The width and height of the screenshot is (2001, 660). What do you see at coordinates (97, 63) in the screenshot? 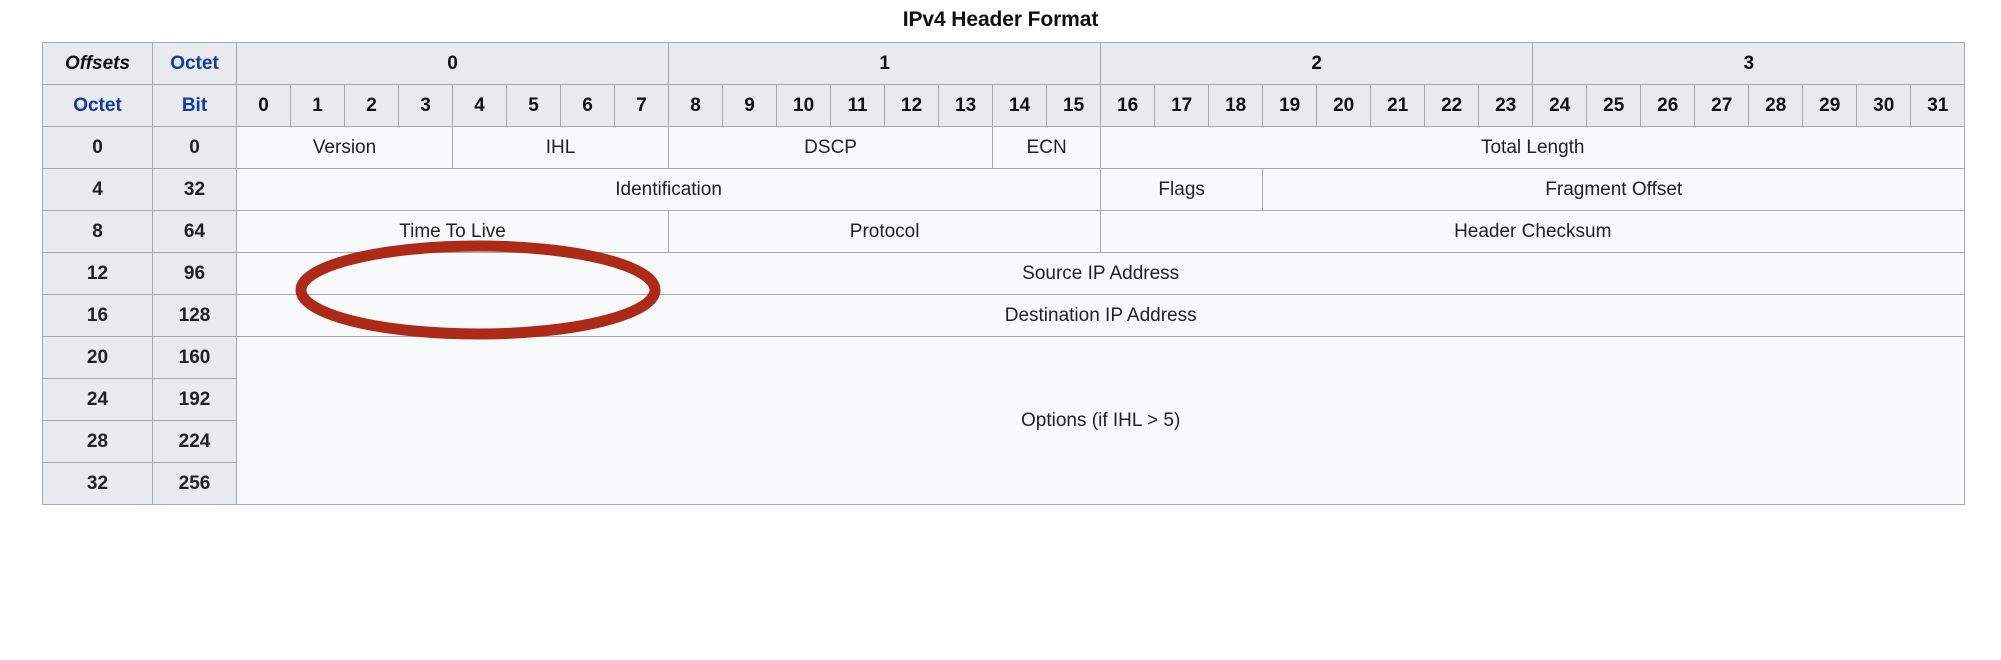
I see `label-offsets: Offsets` at bounding box center [97, 63].